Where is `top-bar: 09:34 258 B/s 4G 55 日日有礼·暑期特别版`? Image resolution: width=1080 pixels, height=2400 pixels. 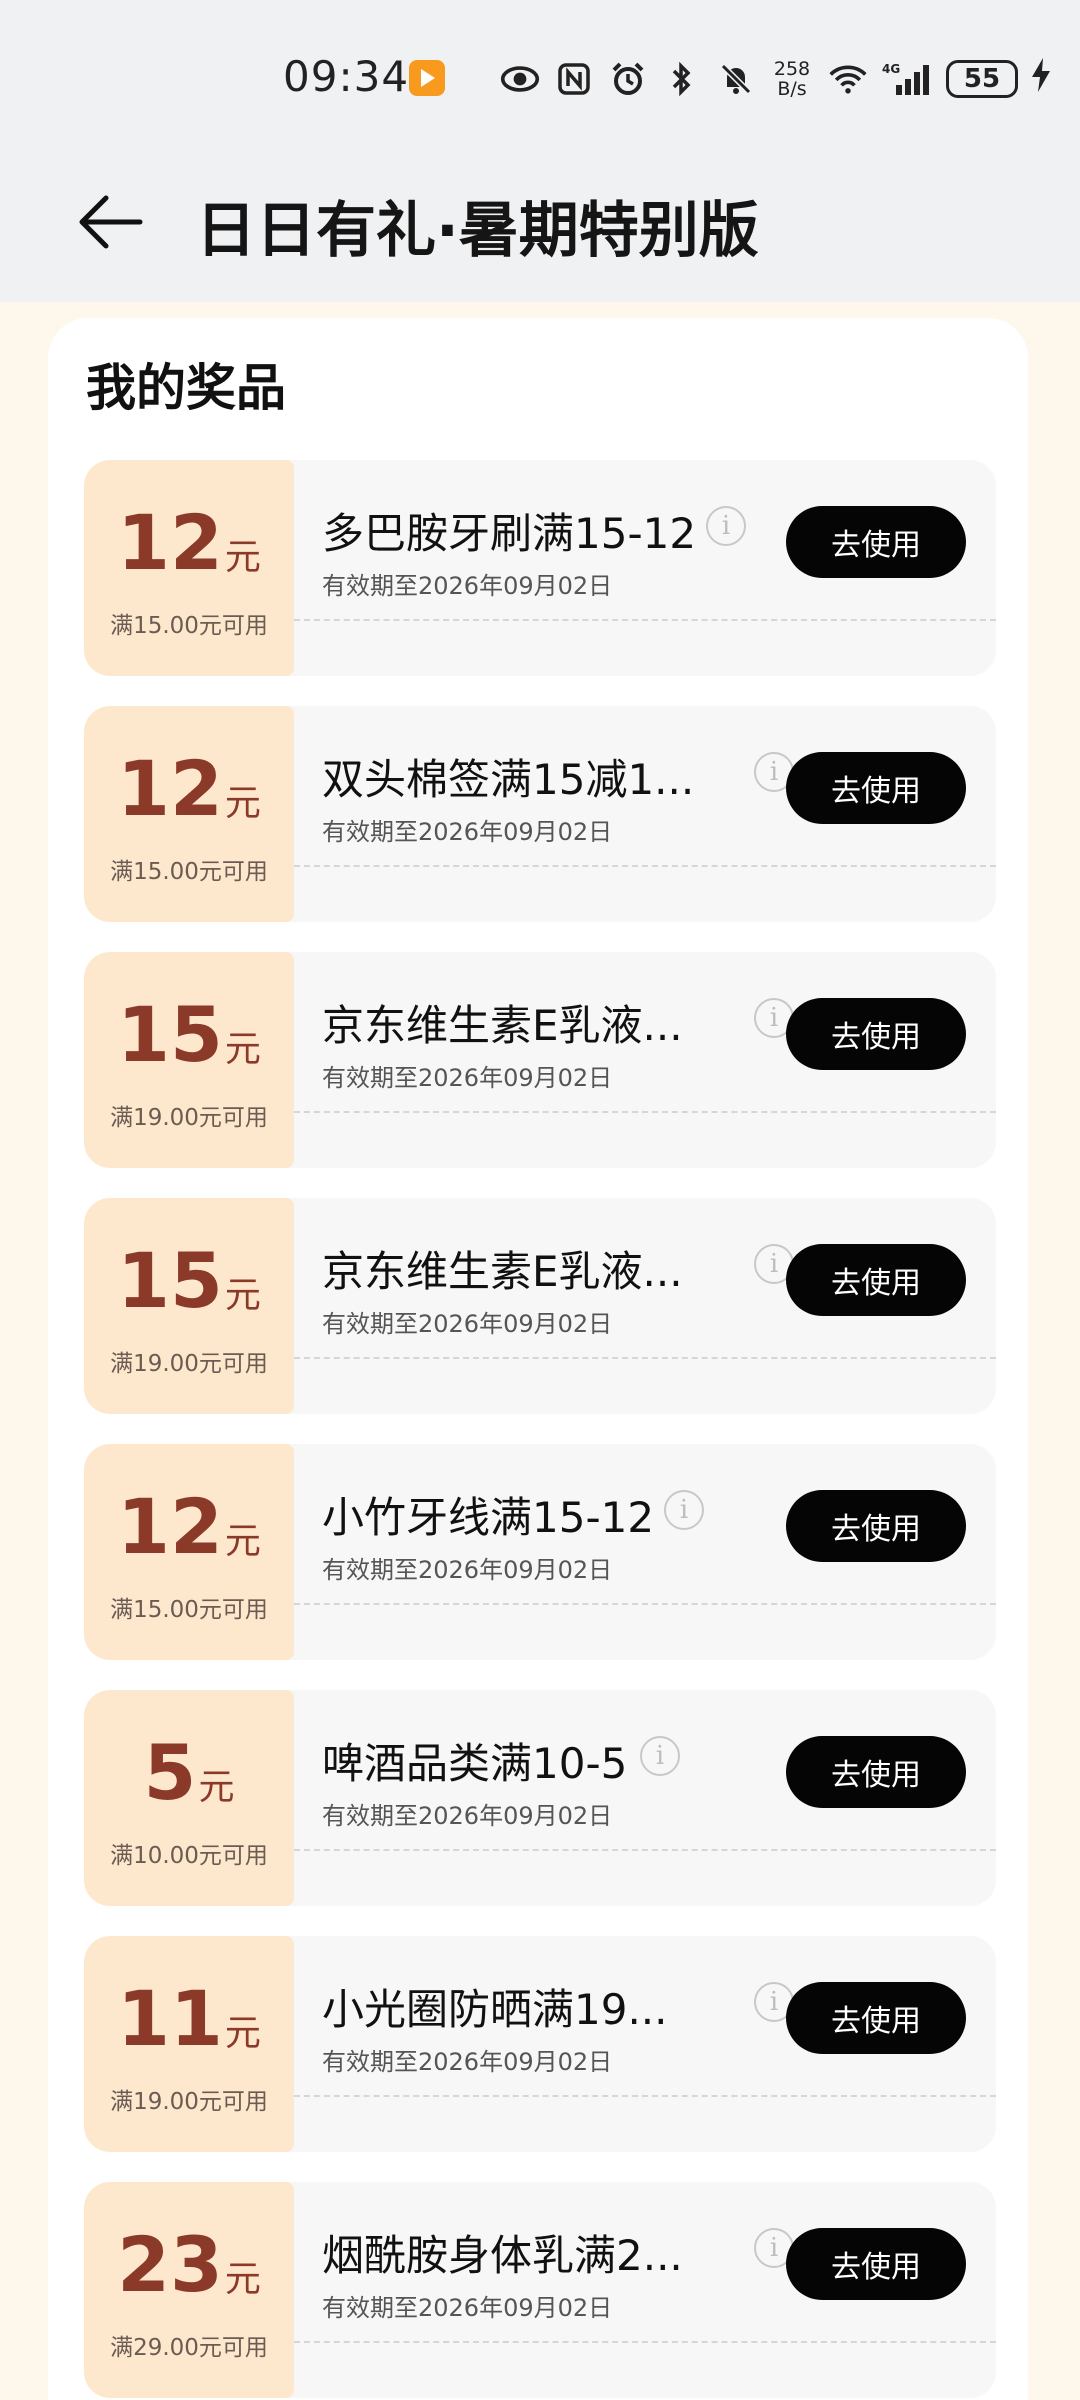 top-bar: 09:34 258 B/s 4G 55 日日有礼·暑期特别版 is located at coordinates (540, 151).